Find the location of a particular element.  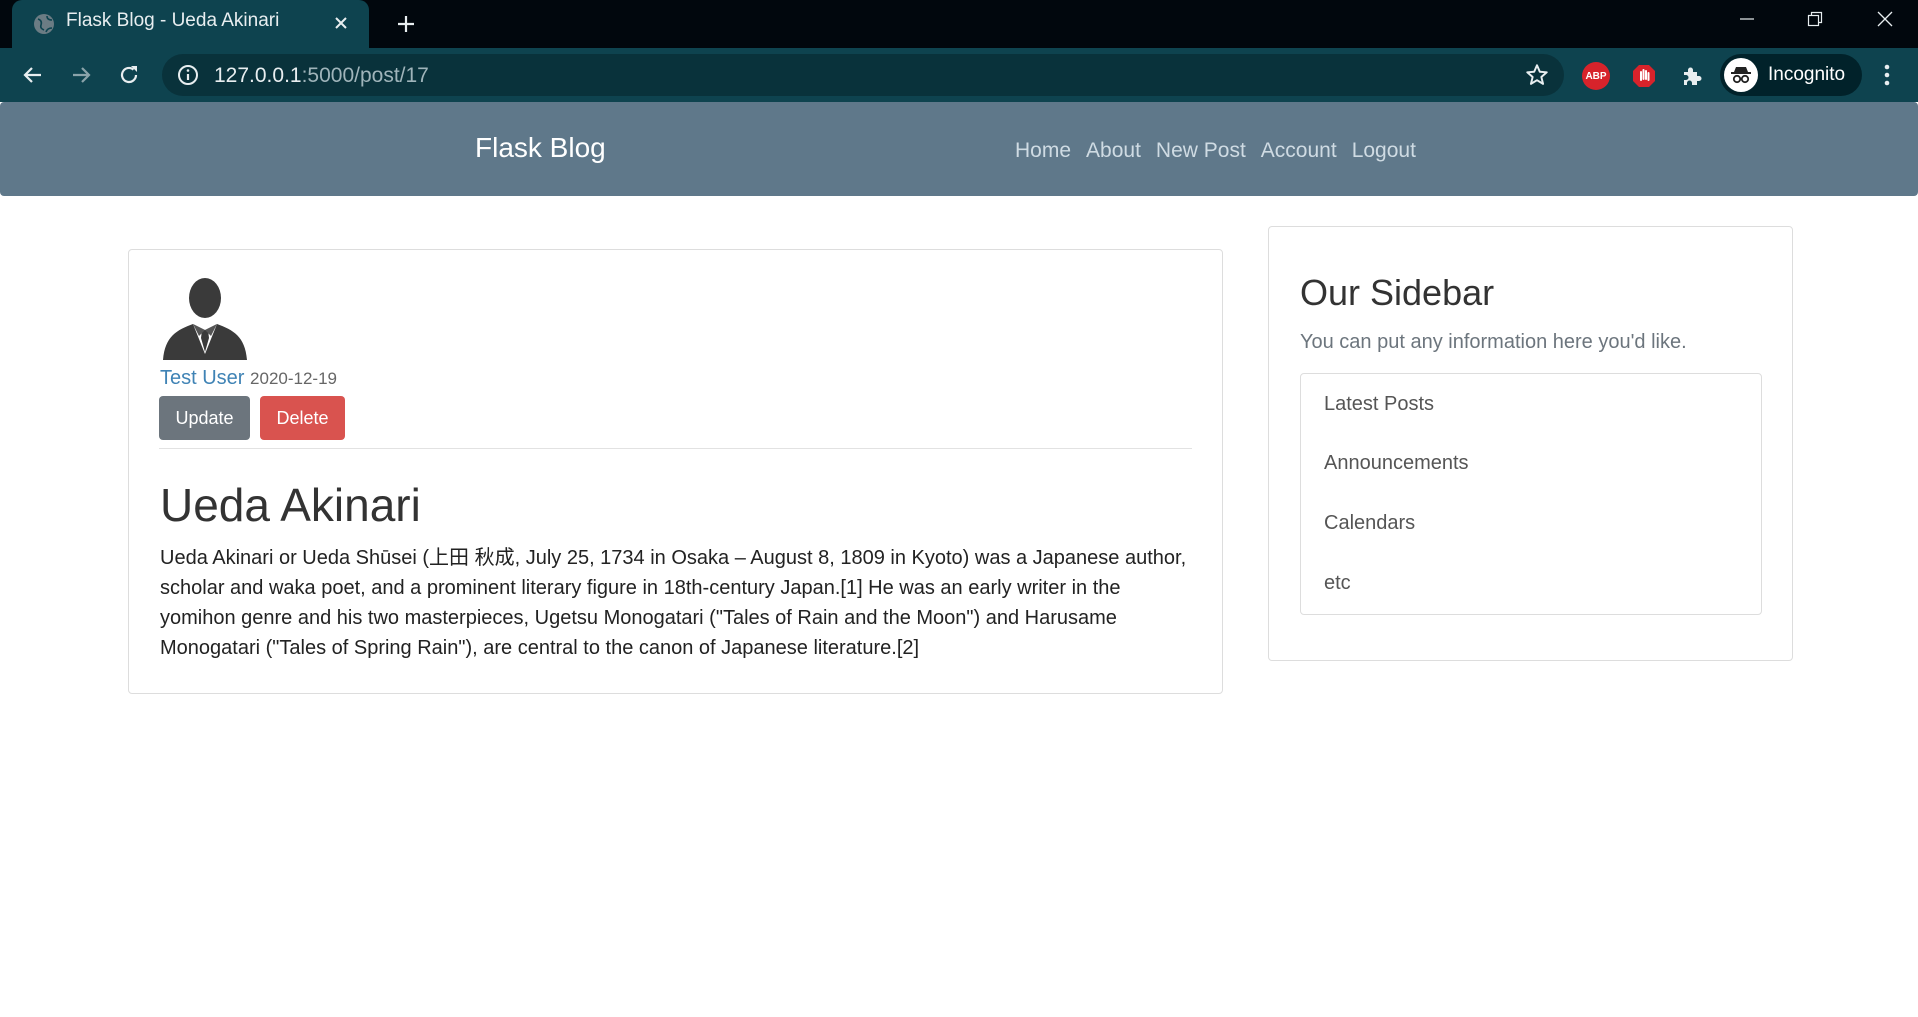

update-button: Update is located at coordinates (204, 418).